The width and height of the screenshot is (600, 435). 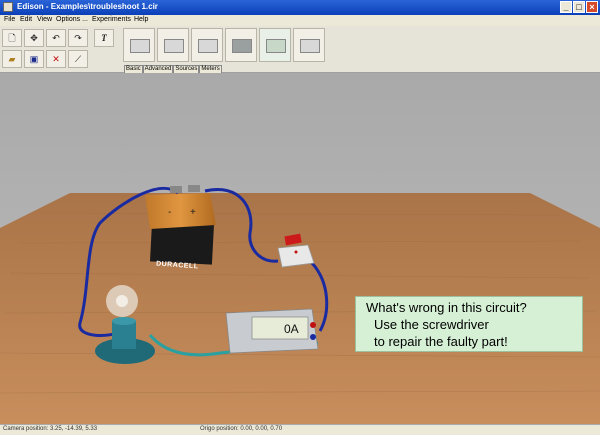 I want to click on move-icon: ✥, so click(x=34, y=38).